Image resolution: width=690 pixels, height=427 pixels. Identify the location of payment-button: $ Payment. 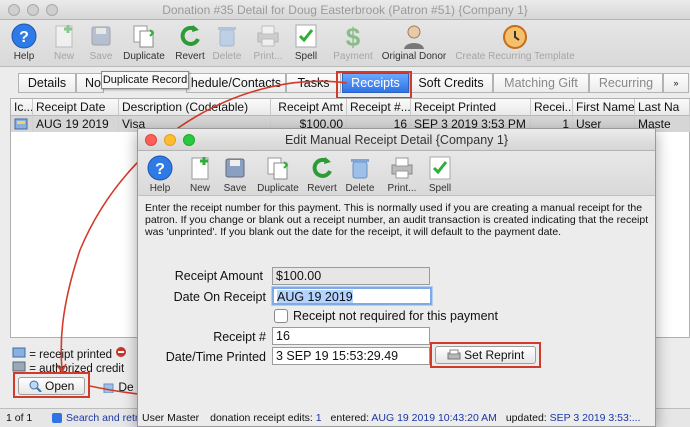
(353, 42).